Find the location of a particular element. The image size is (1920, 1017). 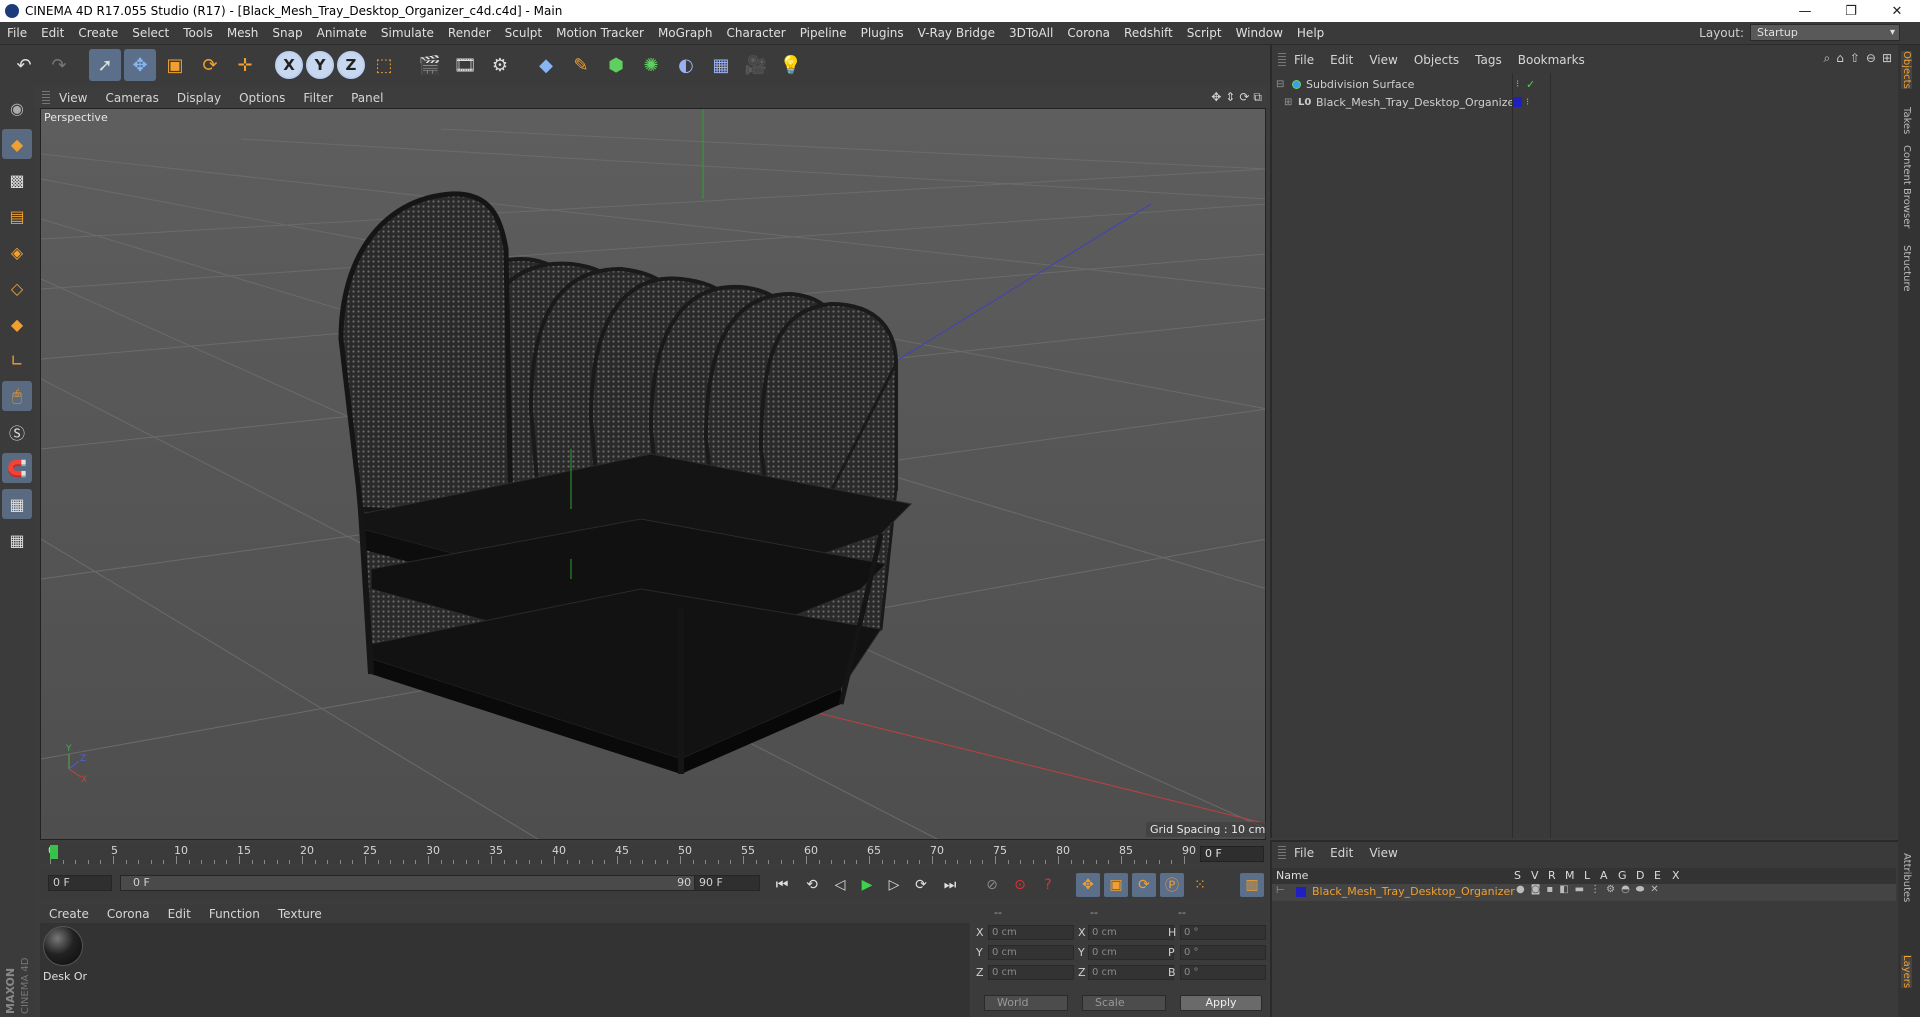

menu-help: Help is located at coordinates (1310, 33).